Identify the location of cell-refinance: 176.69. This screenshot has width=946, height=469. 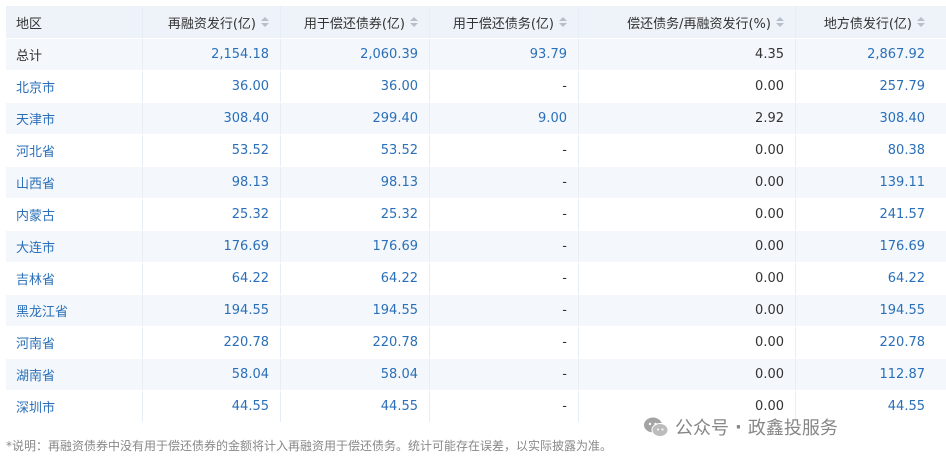
(212, 246).